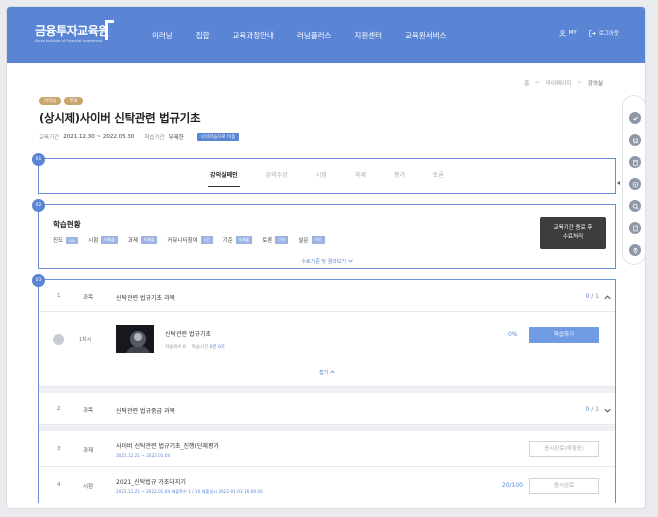  I want to click on logout-link: 로그아웃, so click(604, 33).